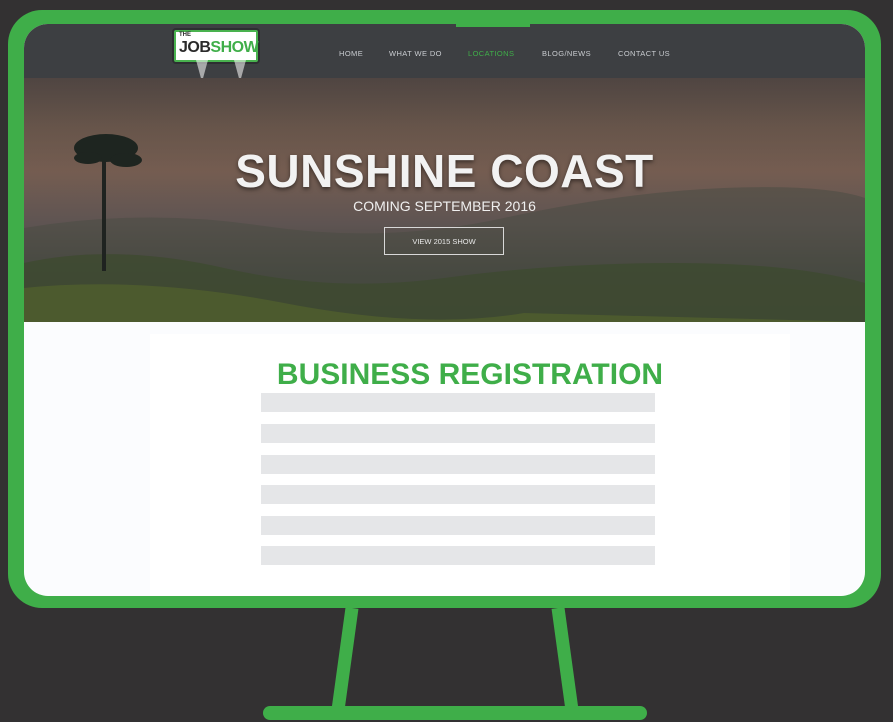  Describe the element at coordinates (455, 663) in the screenshot. I see `monitor-stand` at that location.